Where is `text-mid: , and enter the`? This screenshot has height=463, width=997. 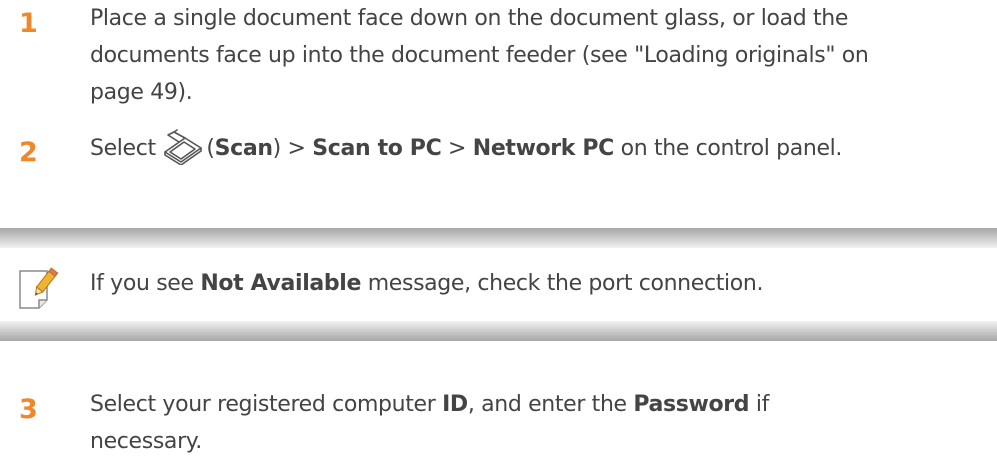 text-mid: , and enter the is located at coordinates (550, 404).